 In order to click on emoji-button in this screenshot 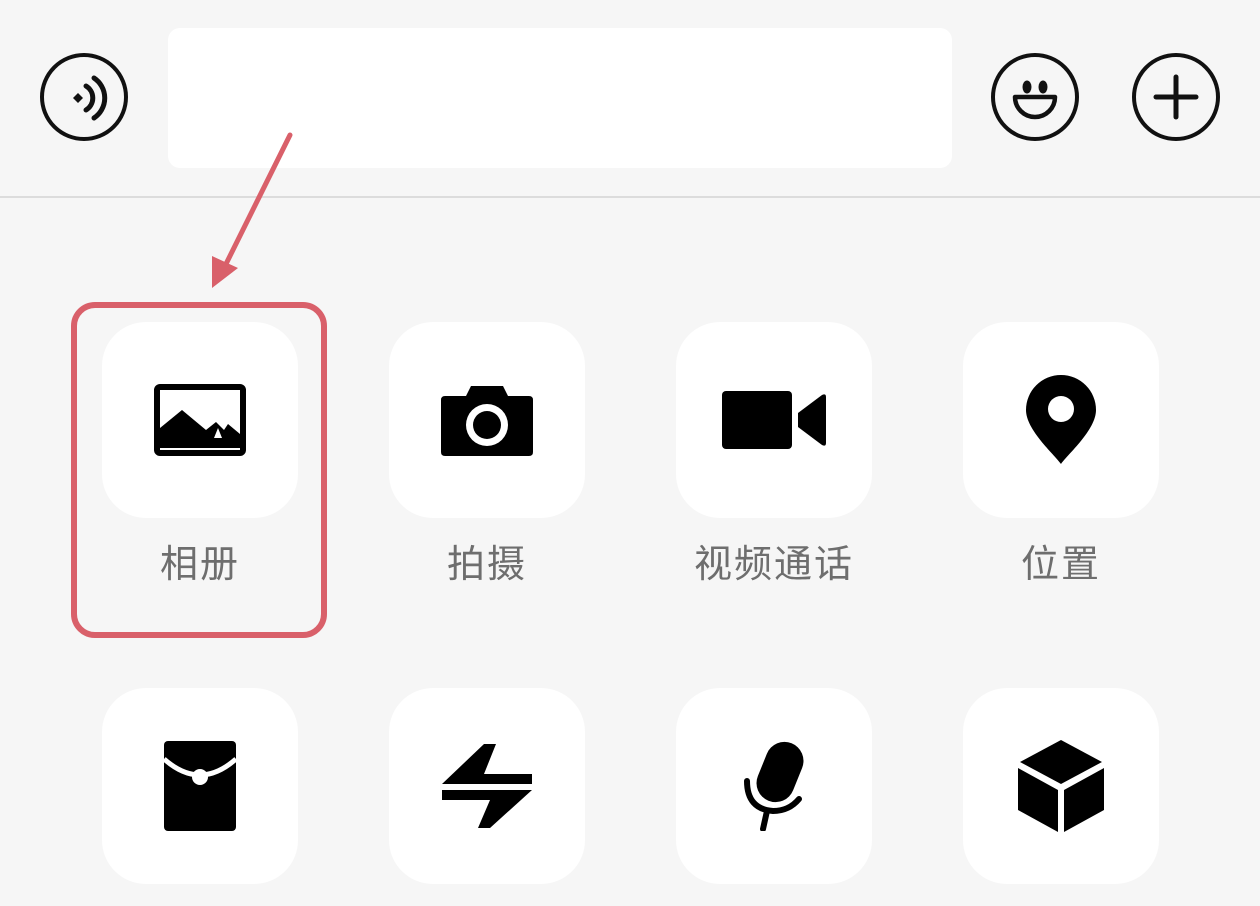, I will do `click(1035, 97)`.